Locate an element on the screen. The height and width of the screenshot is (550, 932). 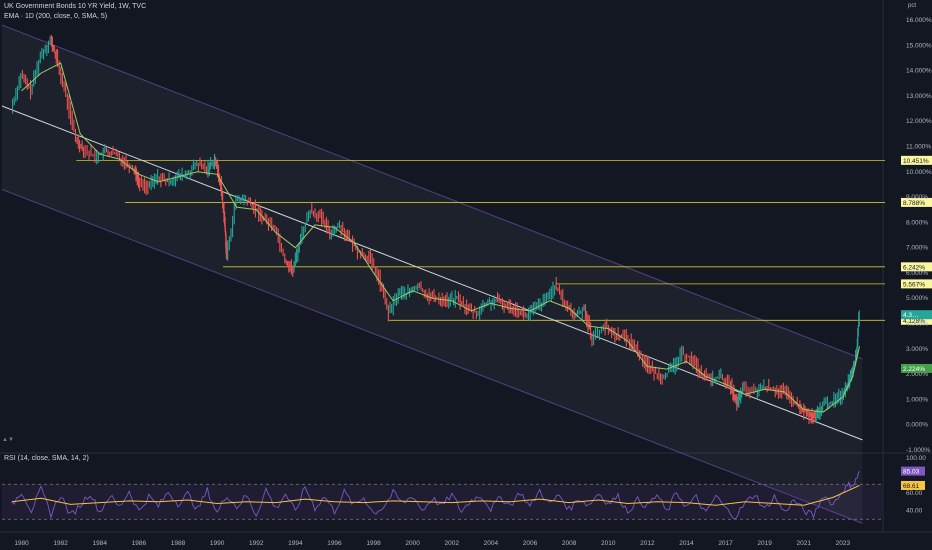
x-tick-label: 2017 is located at coordinates (725, 543).